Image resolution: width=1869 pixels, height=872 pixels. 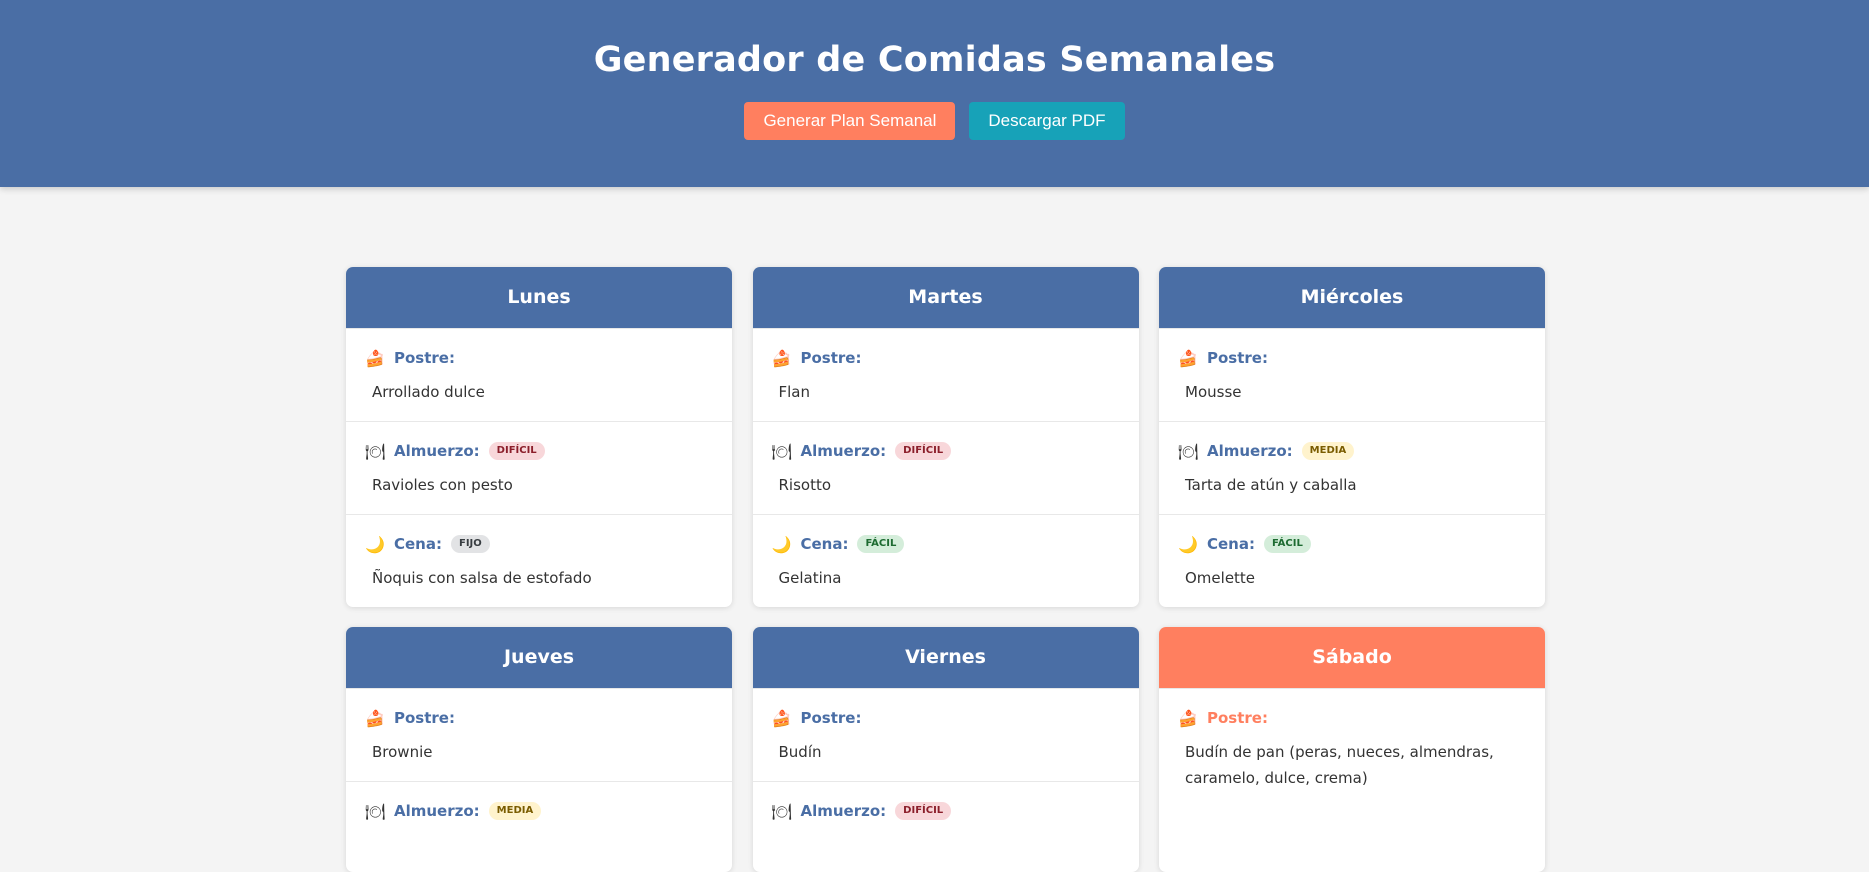 What do you see at coordinates (428, 392) in the screenshot?
I see `meal-text: Arrollado dulce` at bounding box center [428, 392].